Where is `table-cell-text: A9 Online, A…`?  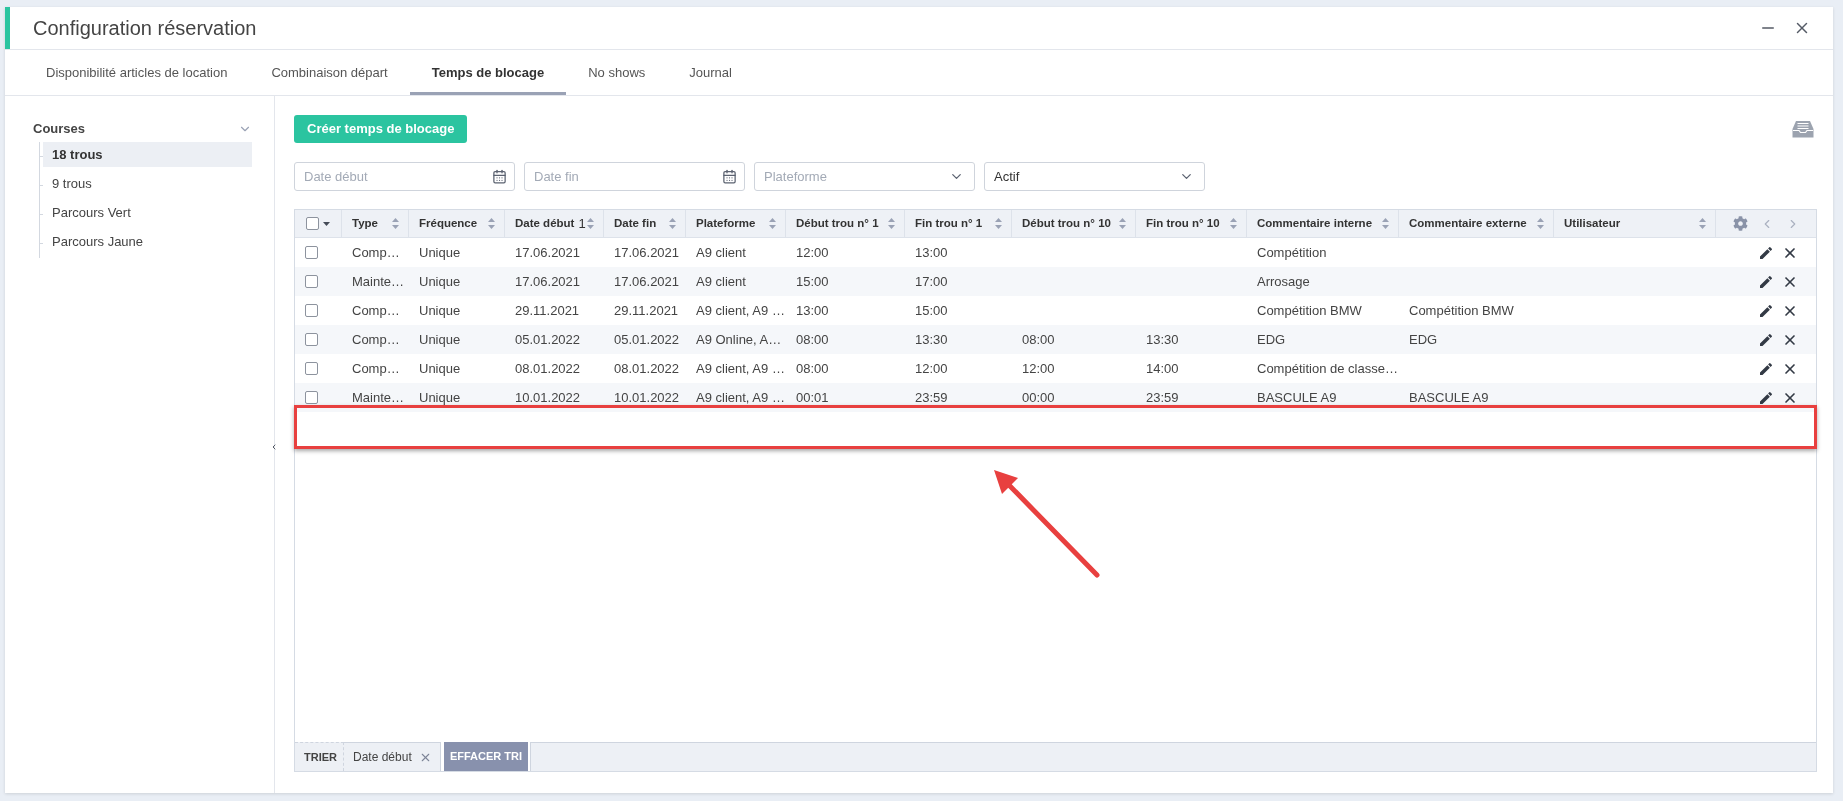 table-cell-text: A9 Online, A… is located at coordinates (739, 339).